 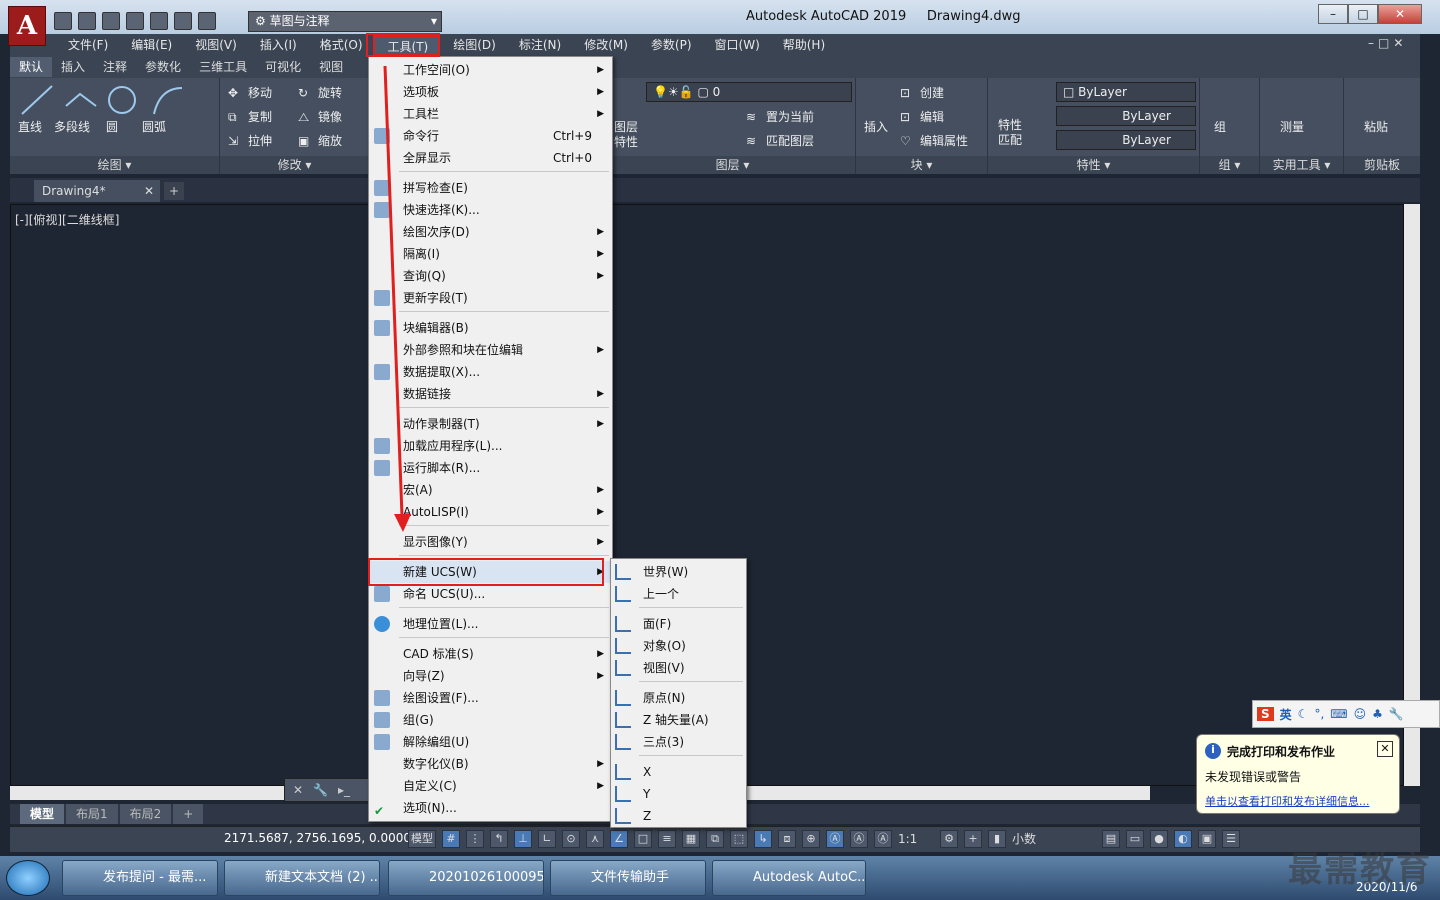 I want to click on ucs-submenu-item: 世界(W), so click(x=678, y=572).